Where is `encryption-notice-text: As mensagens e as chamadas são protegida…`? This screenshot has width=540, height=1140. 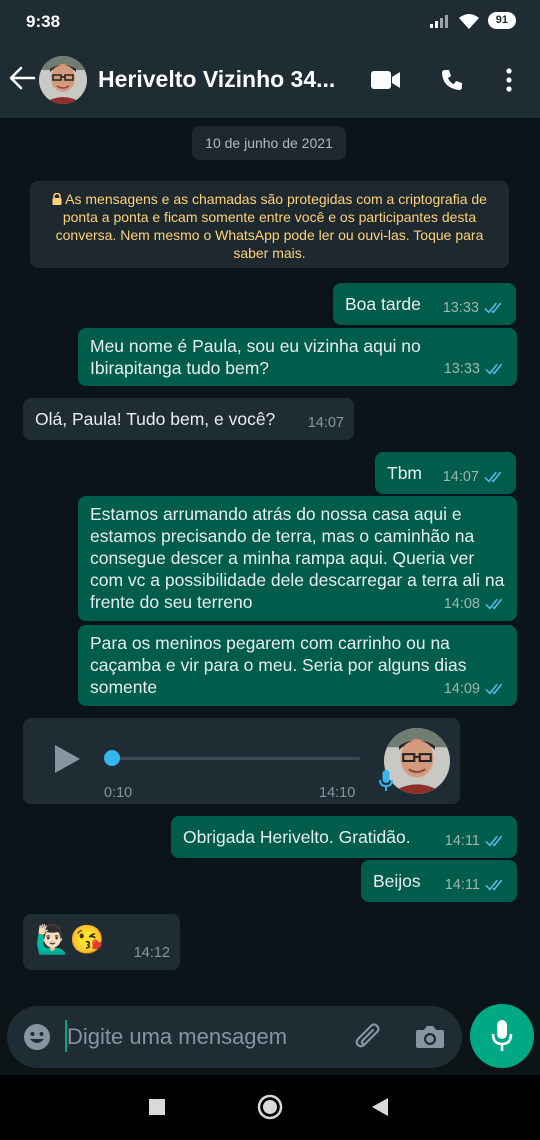 encryption-notice-text: As mensagens e as chamadas são protegida… is located at coordinates (271, 226).